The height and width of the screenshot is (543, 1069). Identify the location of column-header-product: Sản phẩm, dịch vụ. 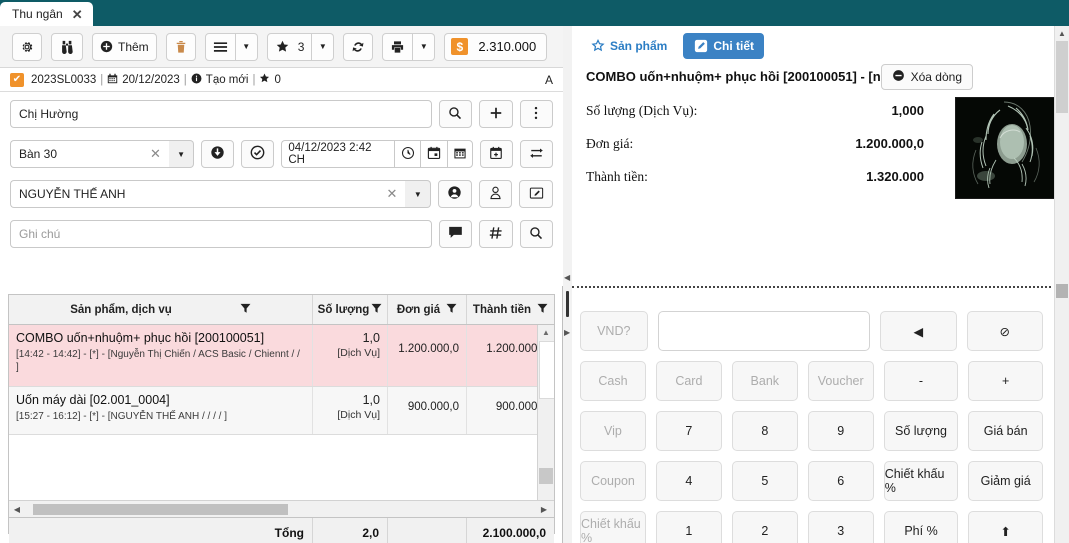
(161, 309).